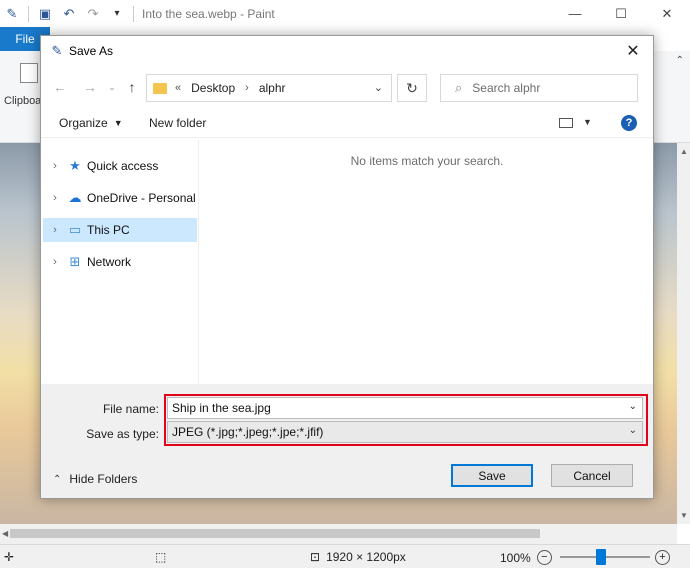 The image size is (690, 568). I want to click on folder-icon, so click(160, 88).